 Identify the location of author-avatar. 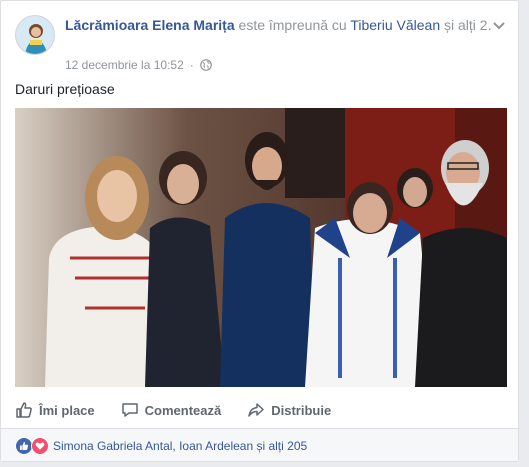
(35, 35).